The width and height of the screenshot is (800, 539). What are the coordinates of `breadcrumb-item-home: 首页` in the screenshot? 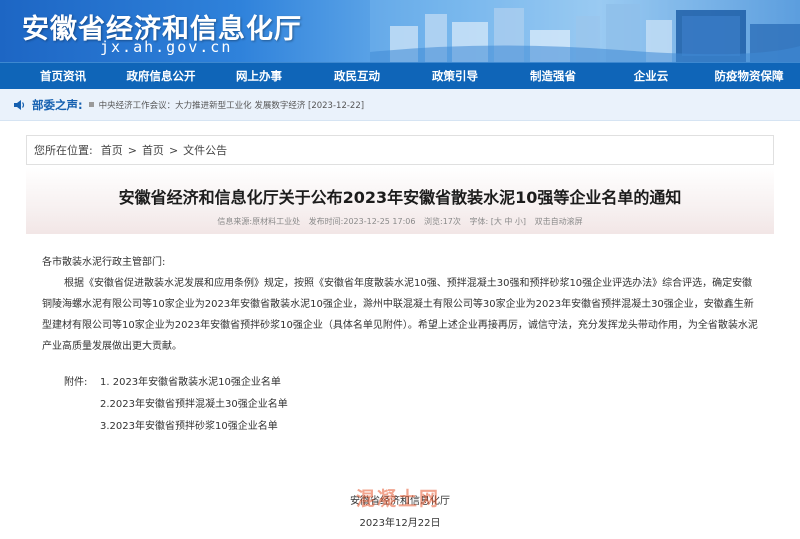 It's located at (112, 150).